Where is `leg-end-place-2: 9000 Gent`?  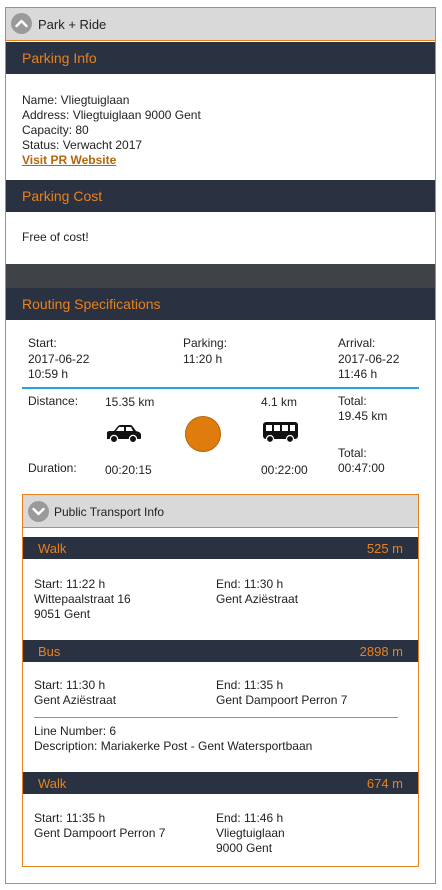 leg-end-place-2: 9000 Gent is located at coordinates (244, 848).